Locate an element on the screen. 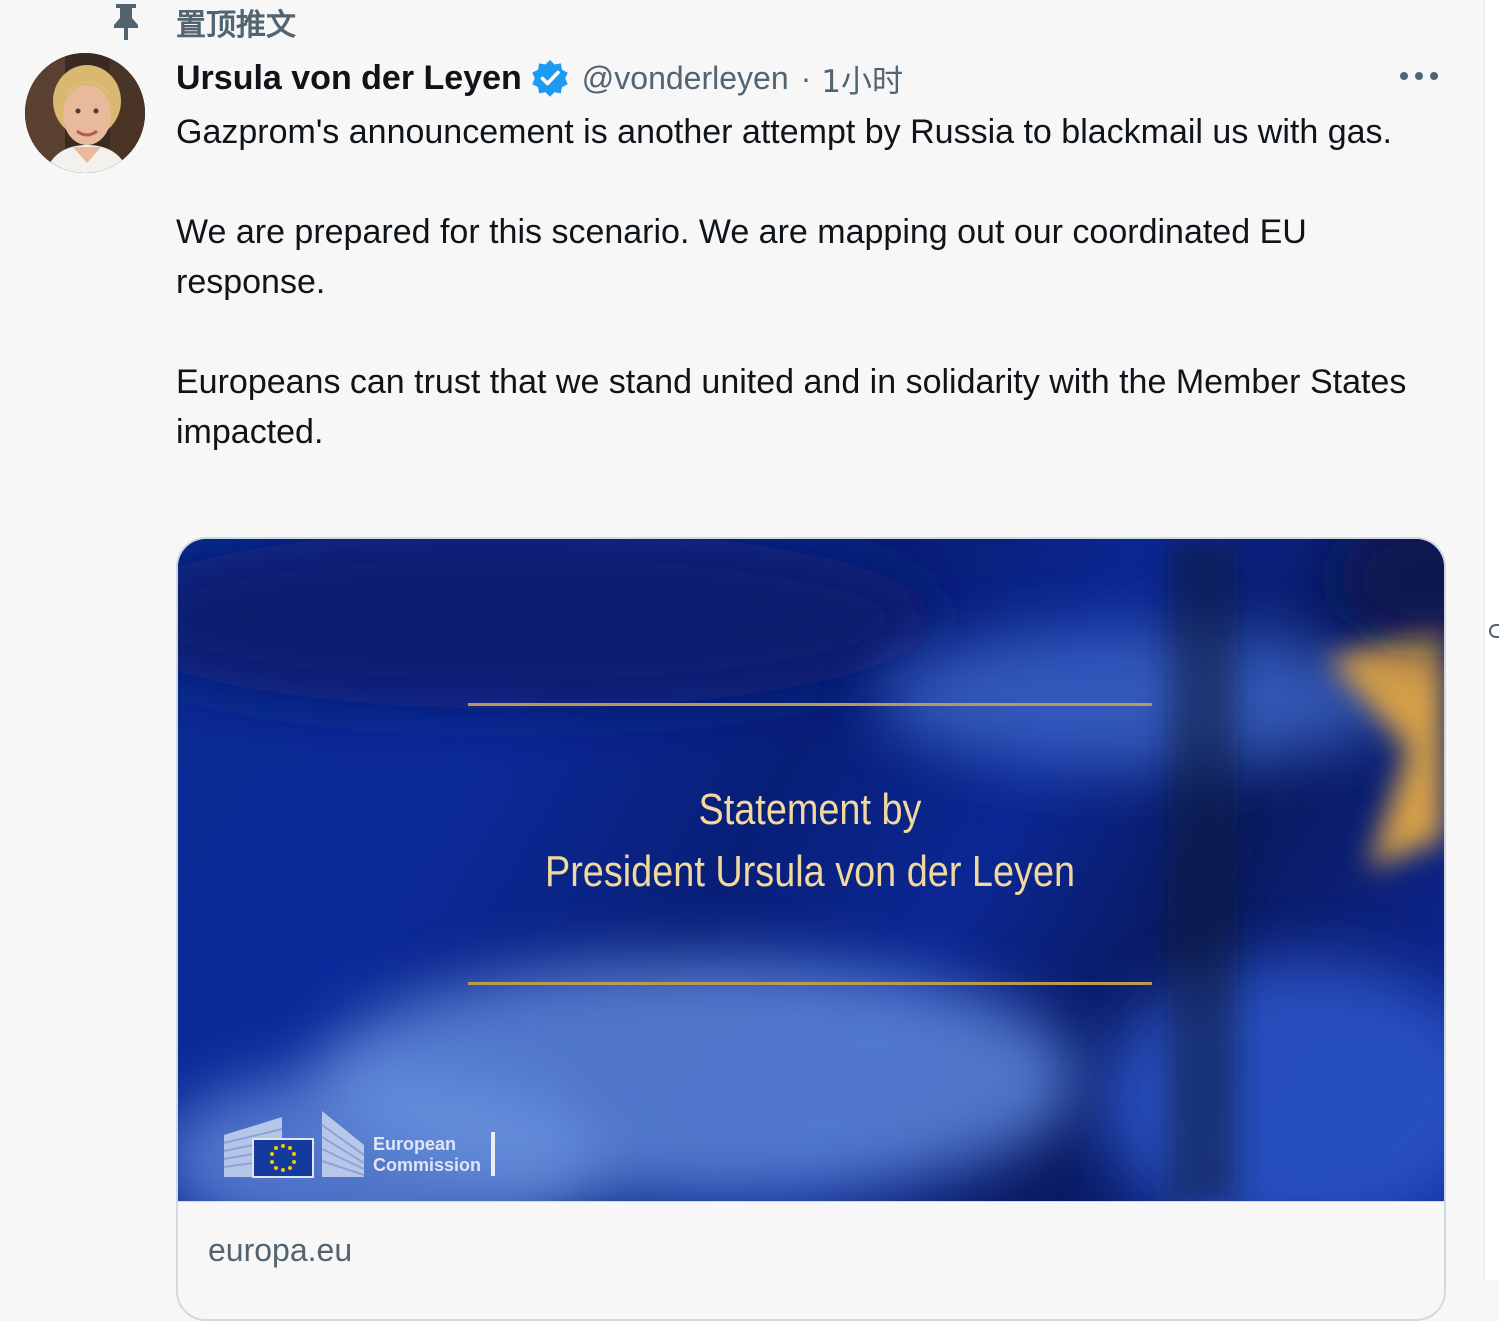 This screenshot has width=1499, height=1321. ec-logo-text-line1: European is located at coordinates (415, 1144).